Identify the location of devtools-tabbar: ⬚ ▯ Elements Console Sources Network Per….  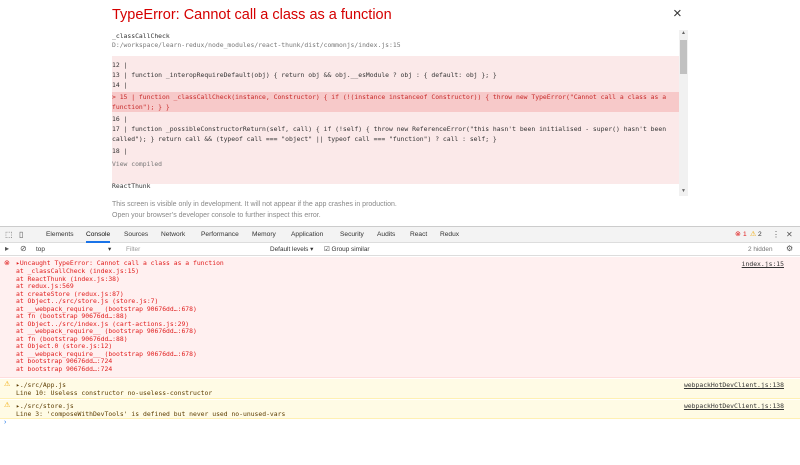
(400, 235).